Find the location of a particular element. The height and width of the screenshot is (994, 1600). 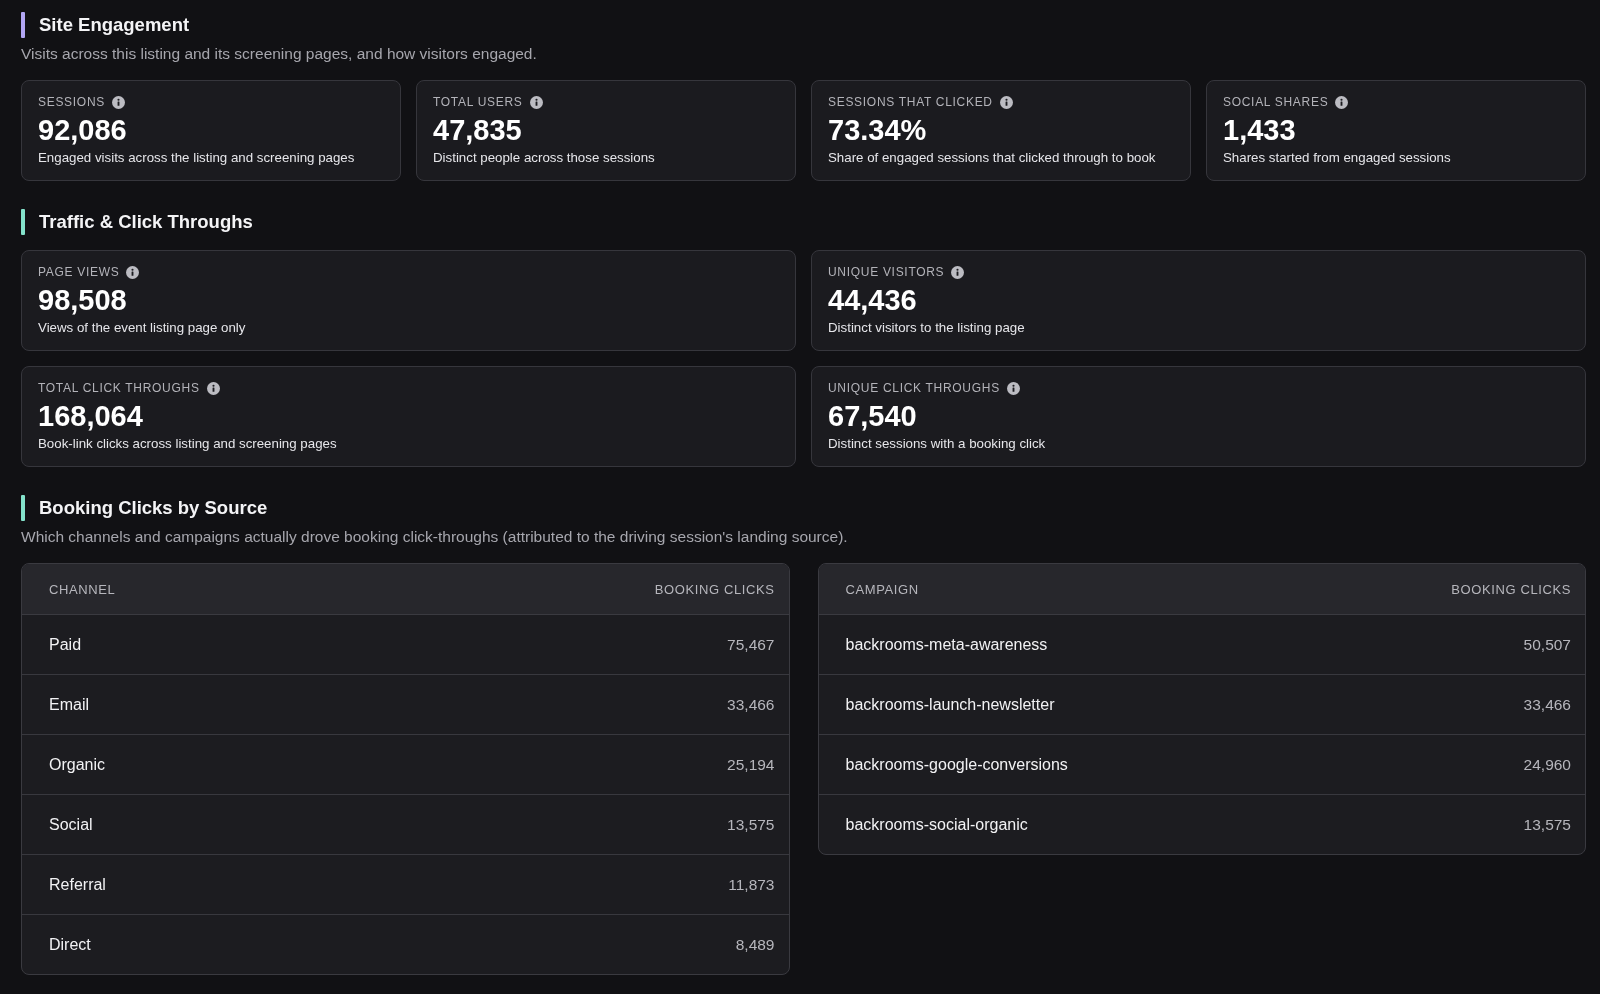

table-cell: Paid is located at coordinates (65, 644).